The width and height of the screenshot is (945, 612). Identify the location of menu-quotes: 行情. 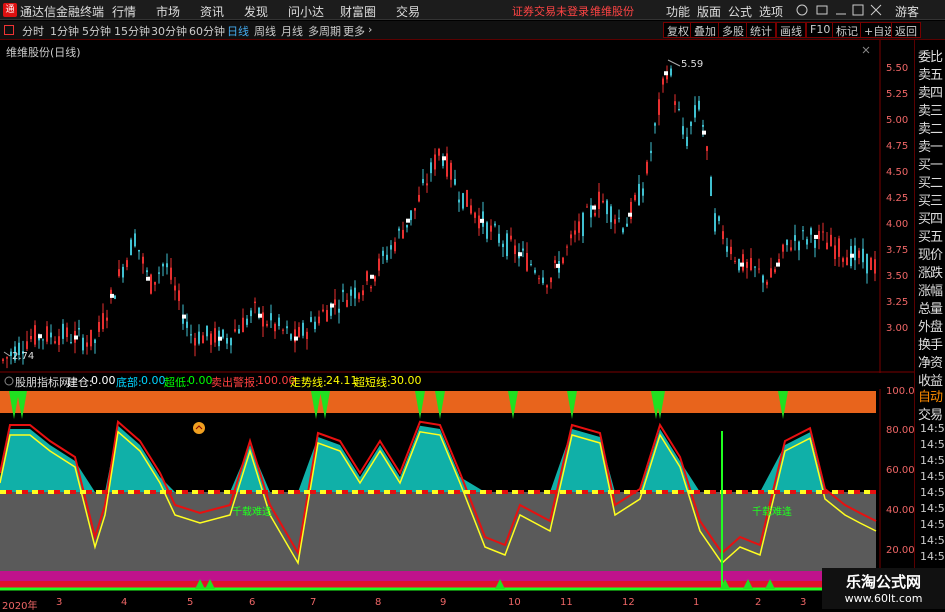
(124, 11).